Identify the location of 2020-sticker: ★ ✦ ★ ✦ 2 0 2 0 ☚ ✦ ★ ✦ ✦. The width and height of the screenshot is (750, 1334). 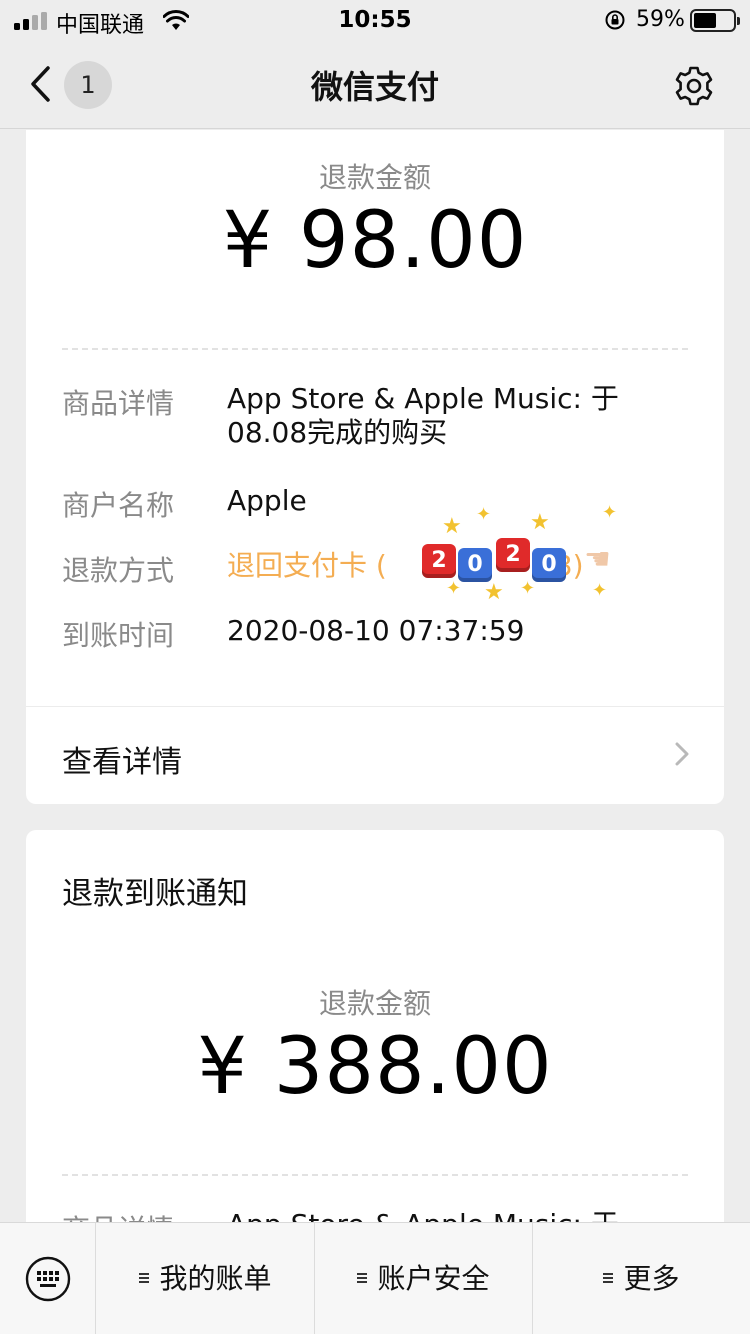
(522, 555).